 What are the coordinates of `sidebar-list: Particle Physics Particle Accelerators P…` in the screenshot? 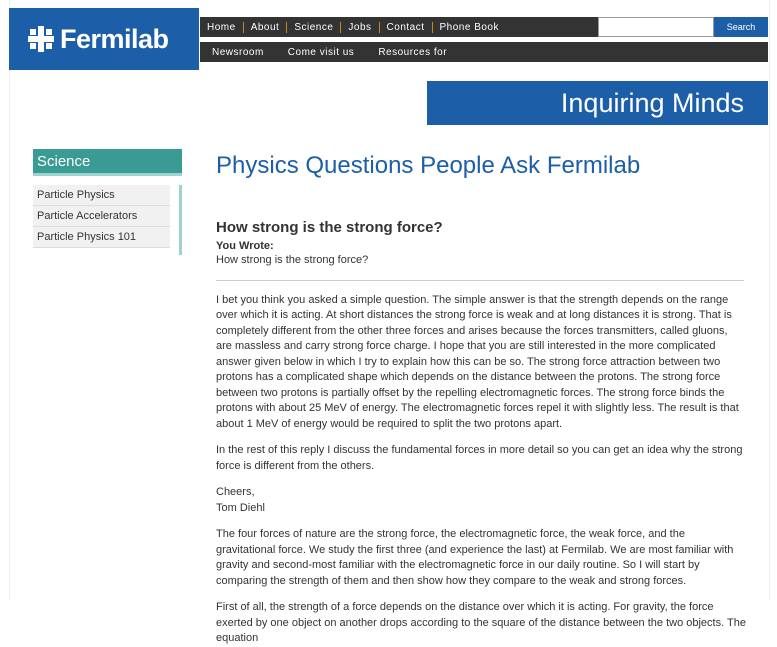 It's located at (107, 220).